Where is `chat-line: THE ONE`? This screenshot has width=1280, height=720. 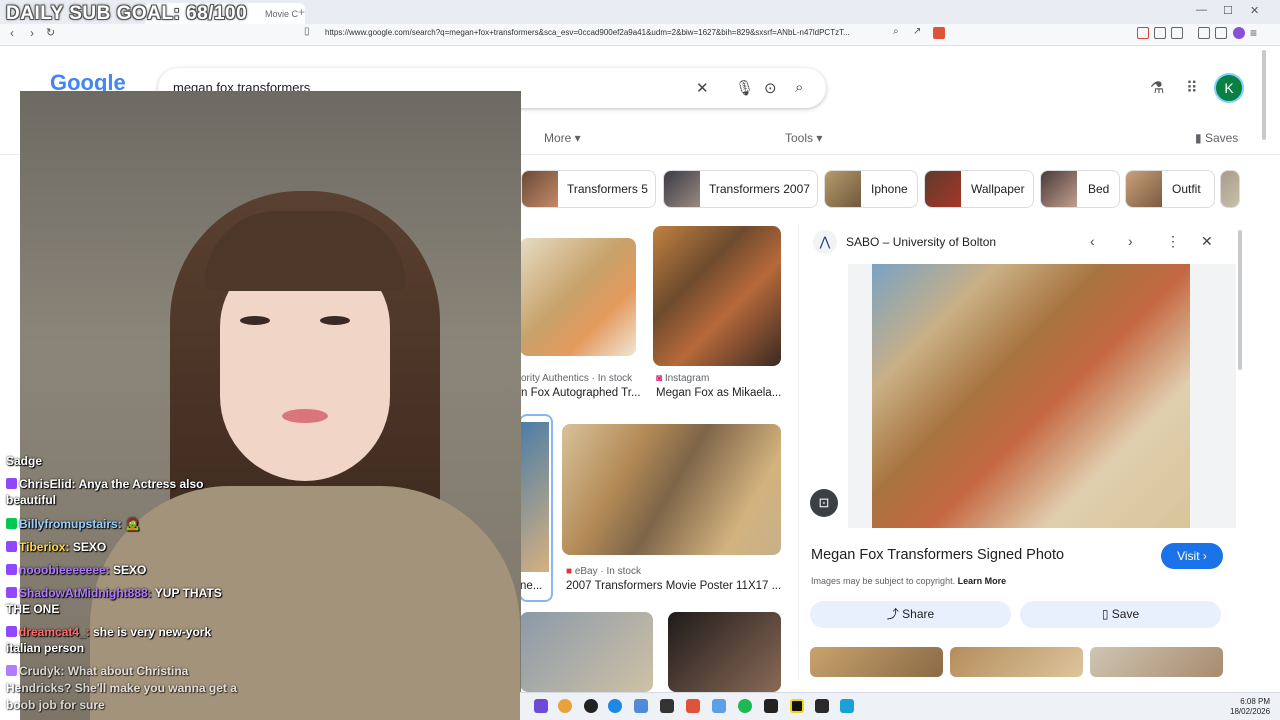
chat-line: THE ONE is located at coordinates (32, 609).